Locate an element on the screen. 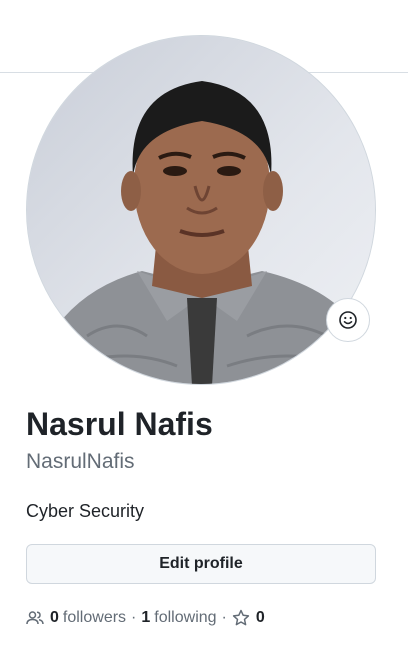  followers-count: 0 is located at coordinates (54, 617).